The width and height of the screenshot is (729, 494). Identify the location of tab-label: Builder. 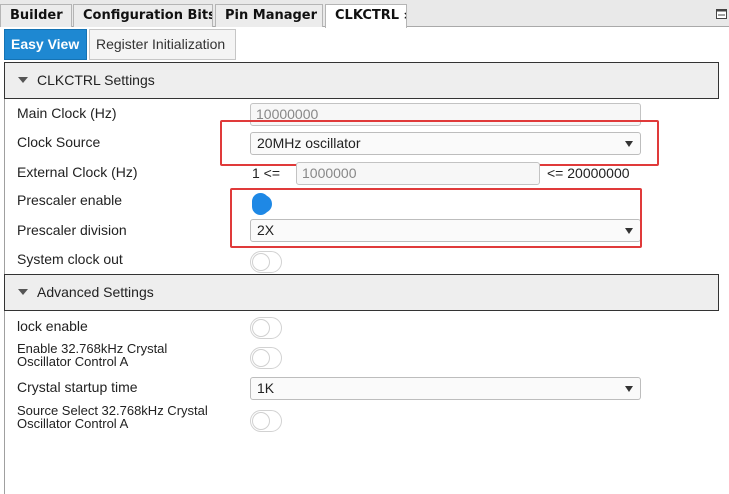
(36, 15).